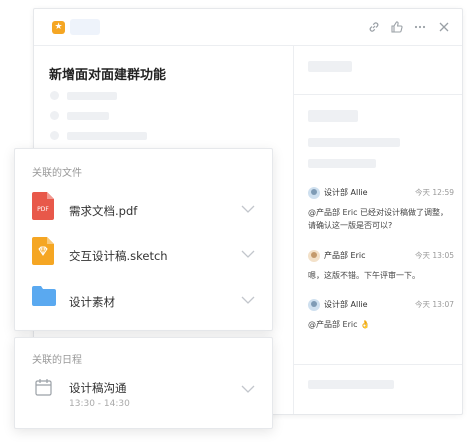  What do you see at coordinates (434, 304) in the screenshot?
I see `comment-time: 今天 13:07` at bounding box center [434, 304].